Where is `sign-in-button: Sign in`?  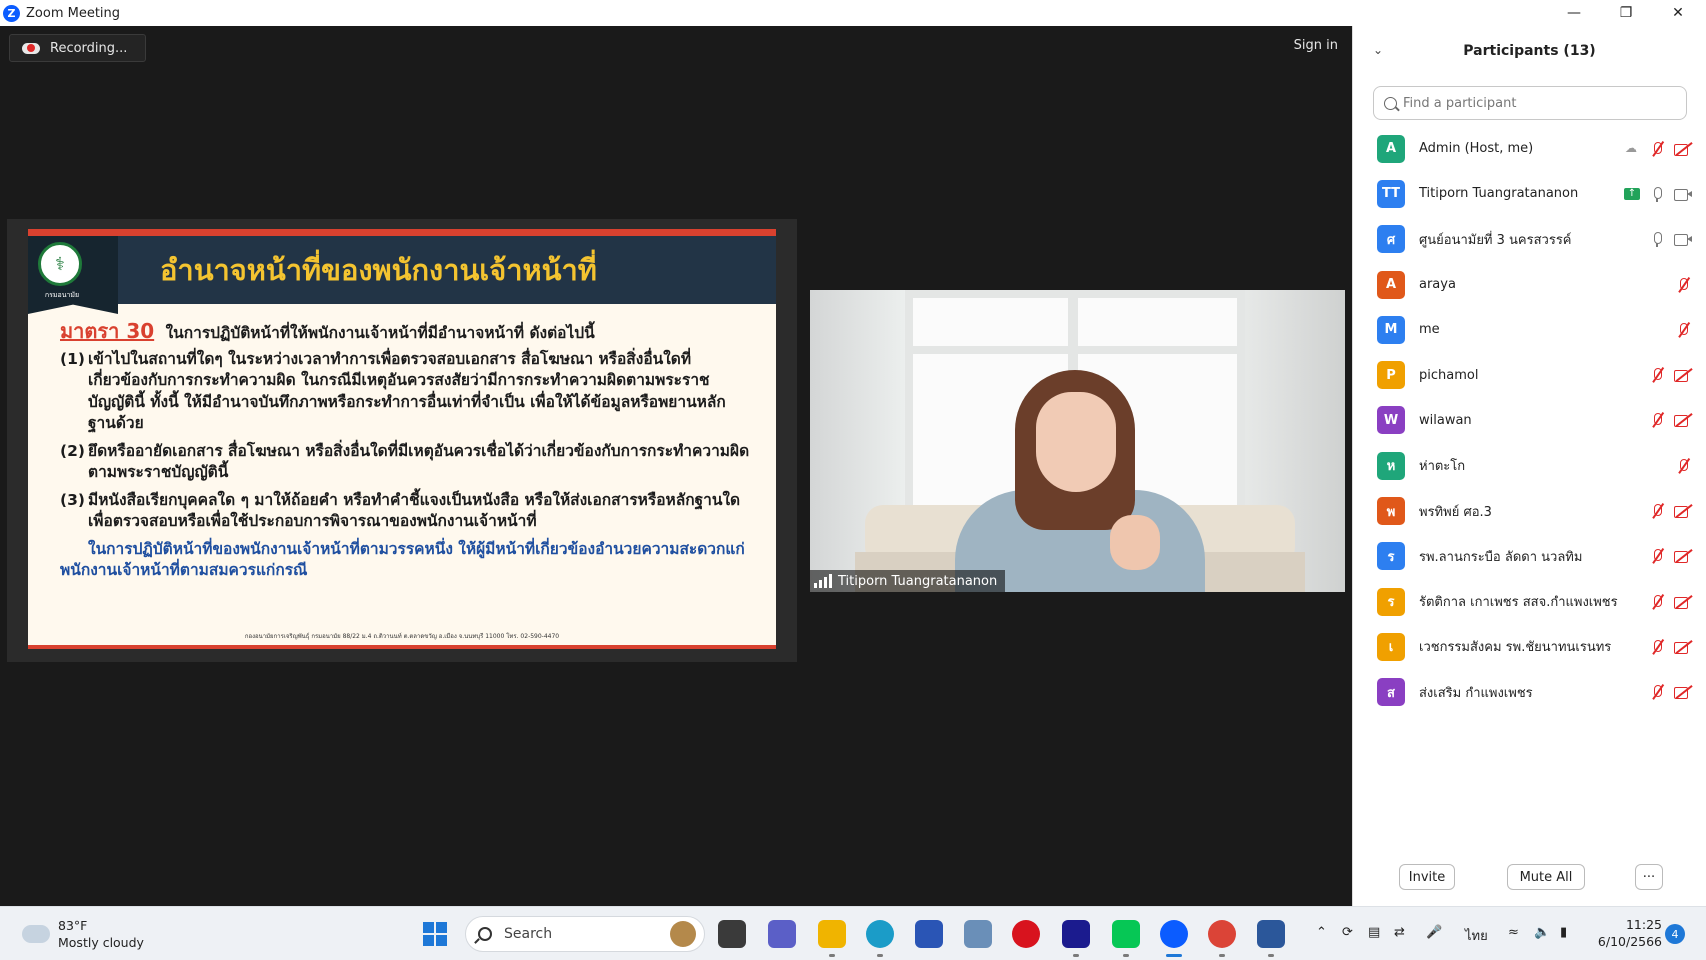
sign-in-button: Sign in is located at coordinates (1316, 45).